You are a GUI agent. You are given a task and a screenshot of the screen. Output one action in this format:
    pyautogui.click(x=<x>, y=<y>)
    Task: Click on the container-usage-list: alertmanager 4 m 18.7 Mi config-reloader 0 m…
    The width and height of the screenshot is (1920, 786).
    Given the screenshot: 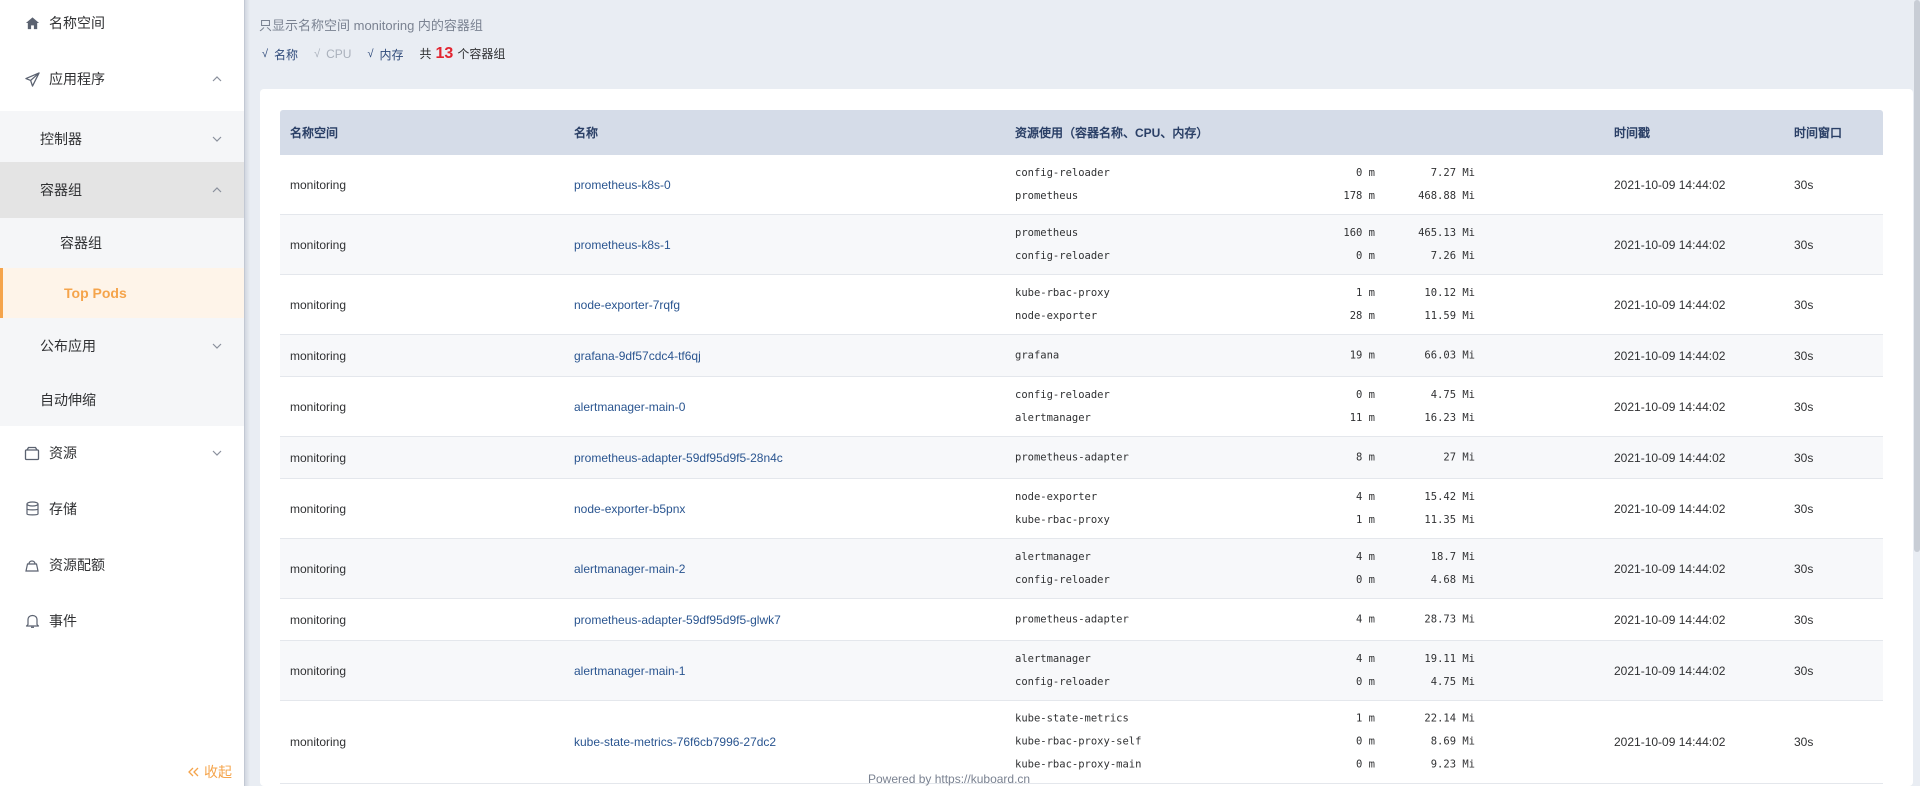 What is the action you would take?
    pyautogui.click(x=1255, y=569)
    